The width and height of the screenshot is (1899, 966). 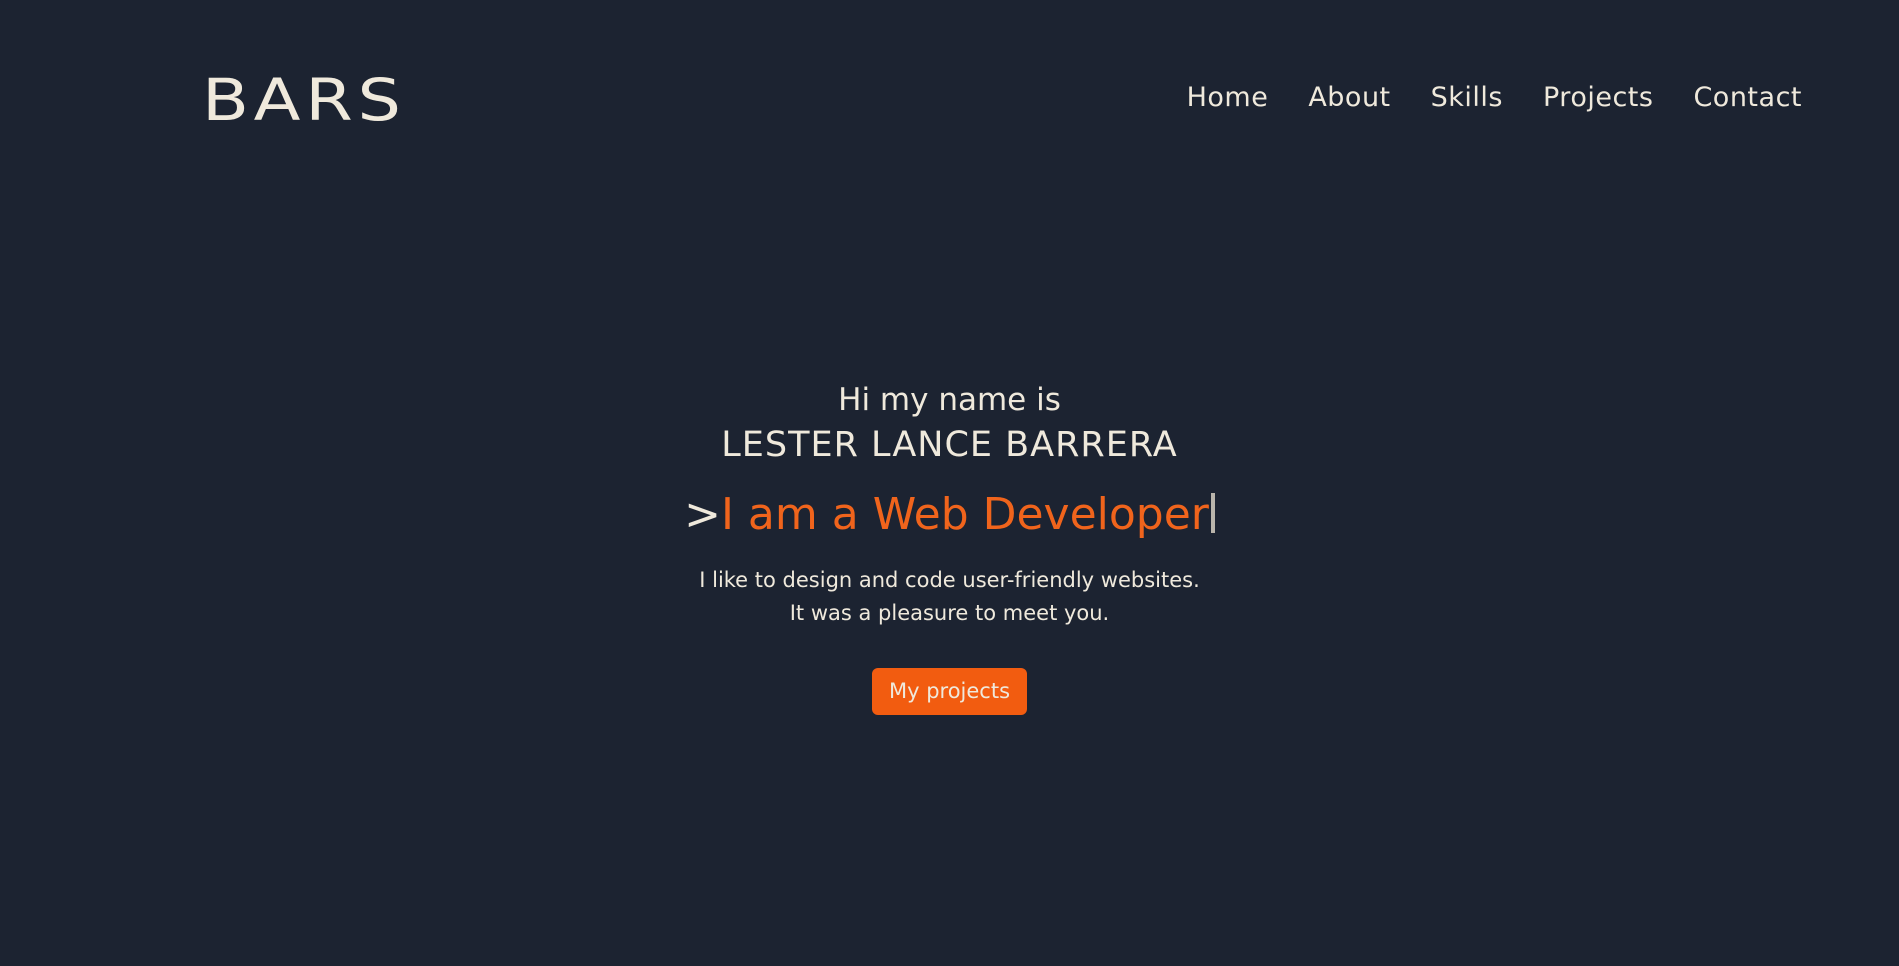 What do you see at coordinates (949, 400) in the screenshot?
I see `hero-greeting: Hi my name is` at bounding box center [949, 400].